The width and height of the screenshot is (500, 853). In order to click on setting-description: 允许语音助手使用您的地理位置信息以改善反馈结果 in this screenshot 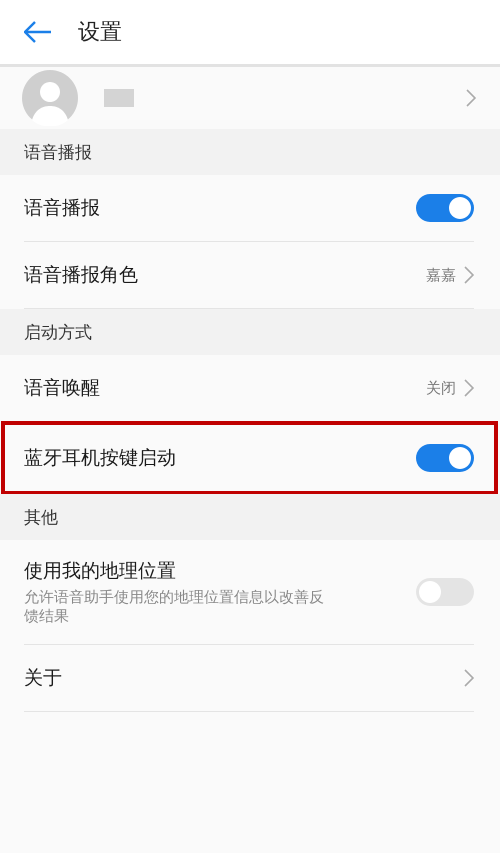, I will do `click(174, 607)`.